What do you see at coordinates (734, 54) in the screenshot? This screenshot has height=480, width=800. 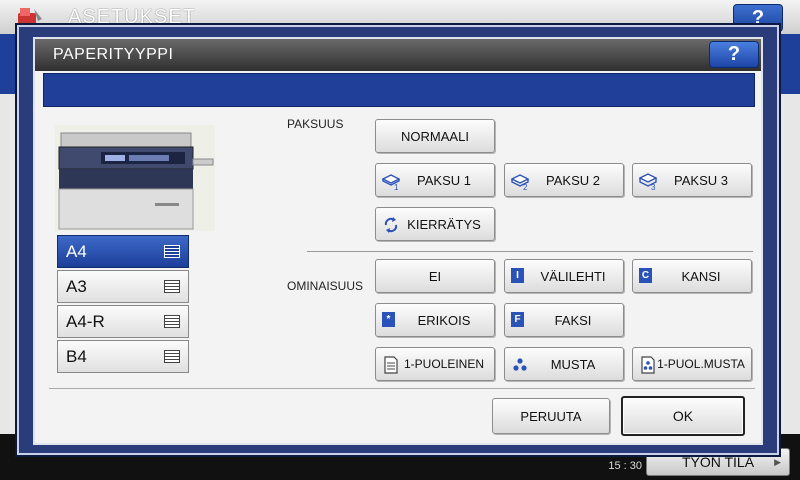 I see `dialog-help-button: ?` at bounding box center [734, 54].